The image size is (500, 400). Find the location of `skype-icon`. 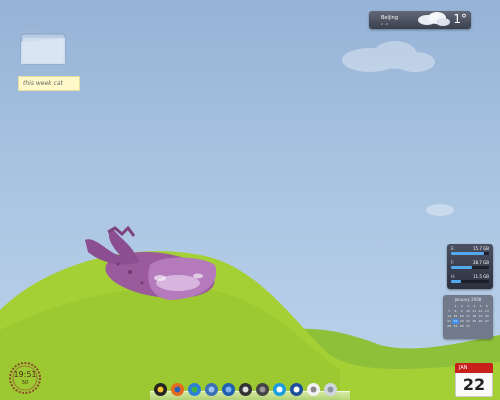

skype-icon is located at coordinates (279, 389).